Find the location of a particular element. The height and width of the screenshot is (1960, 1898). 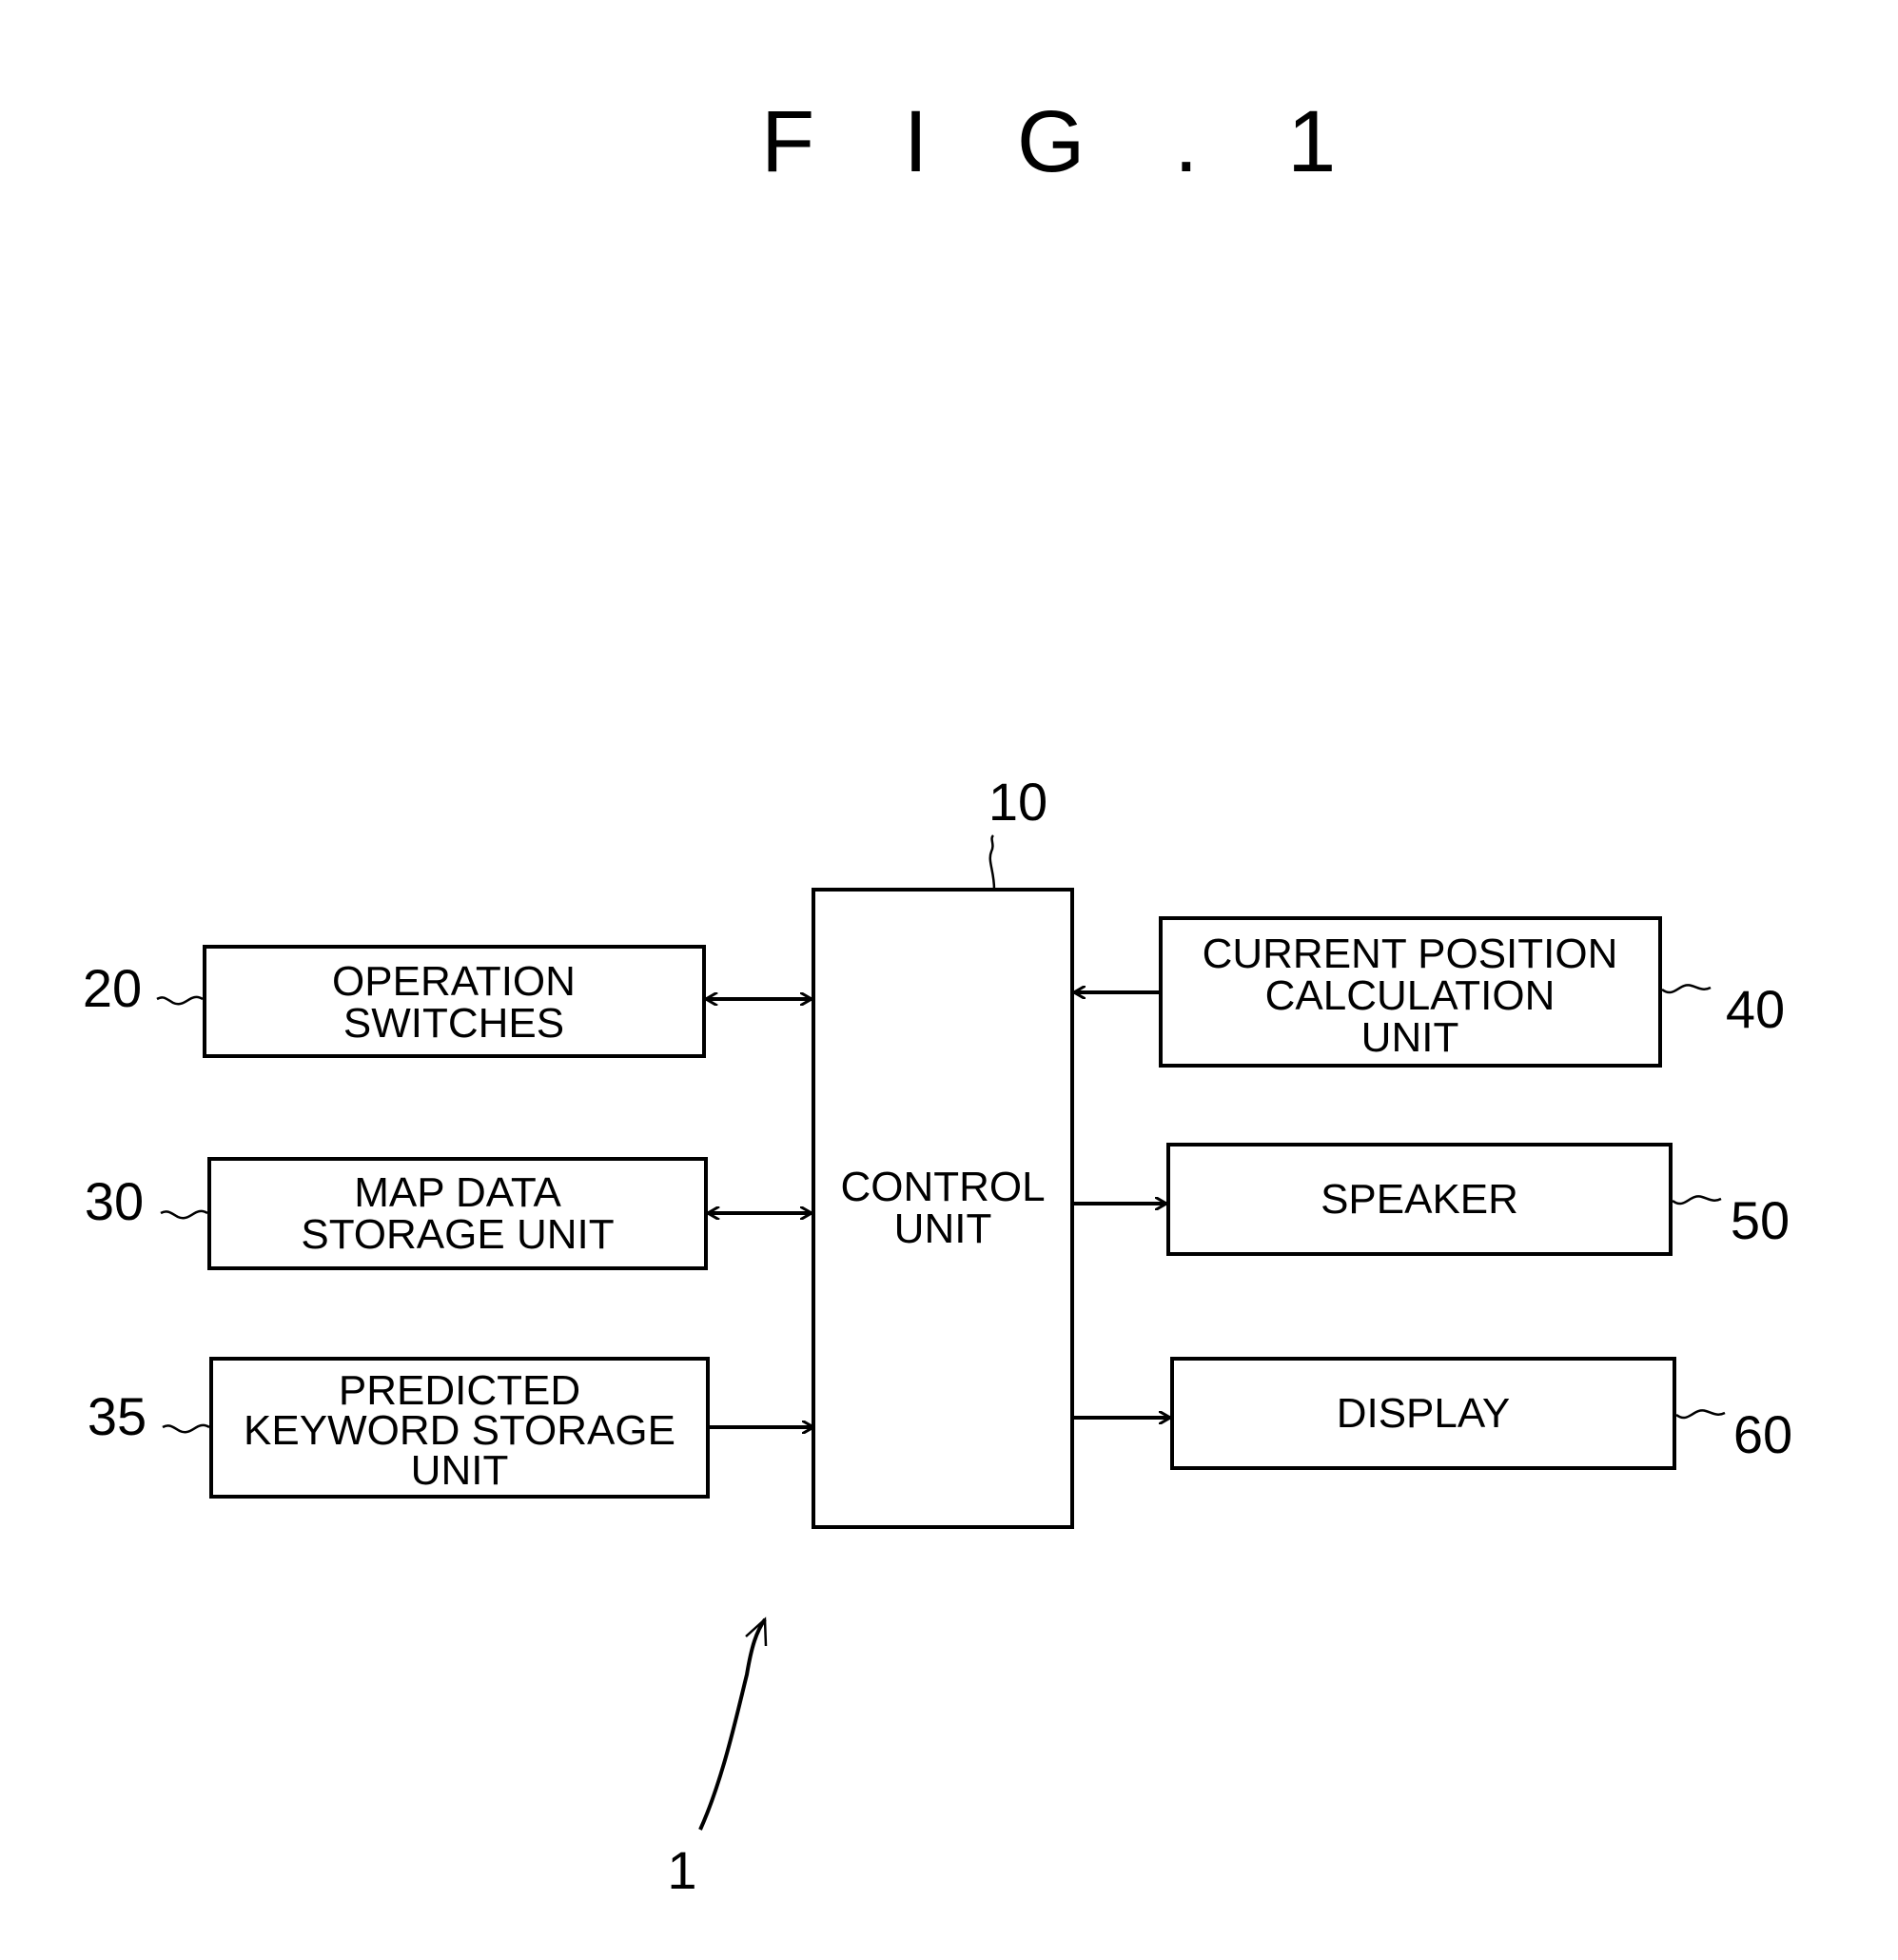

operation-switches-label-line-2: SWITCHES is located at coordinates (453, 1023).